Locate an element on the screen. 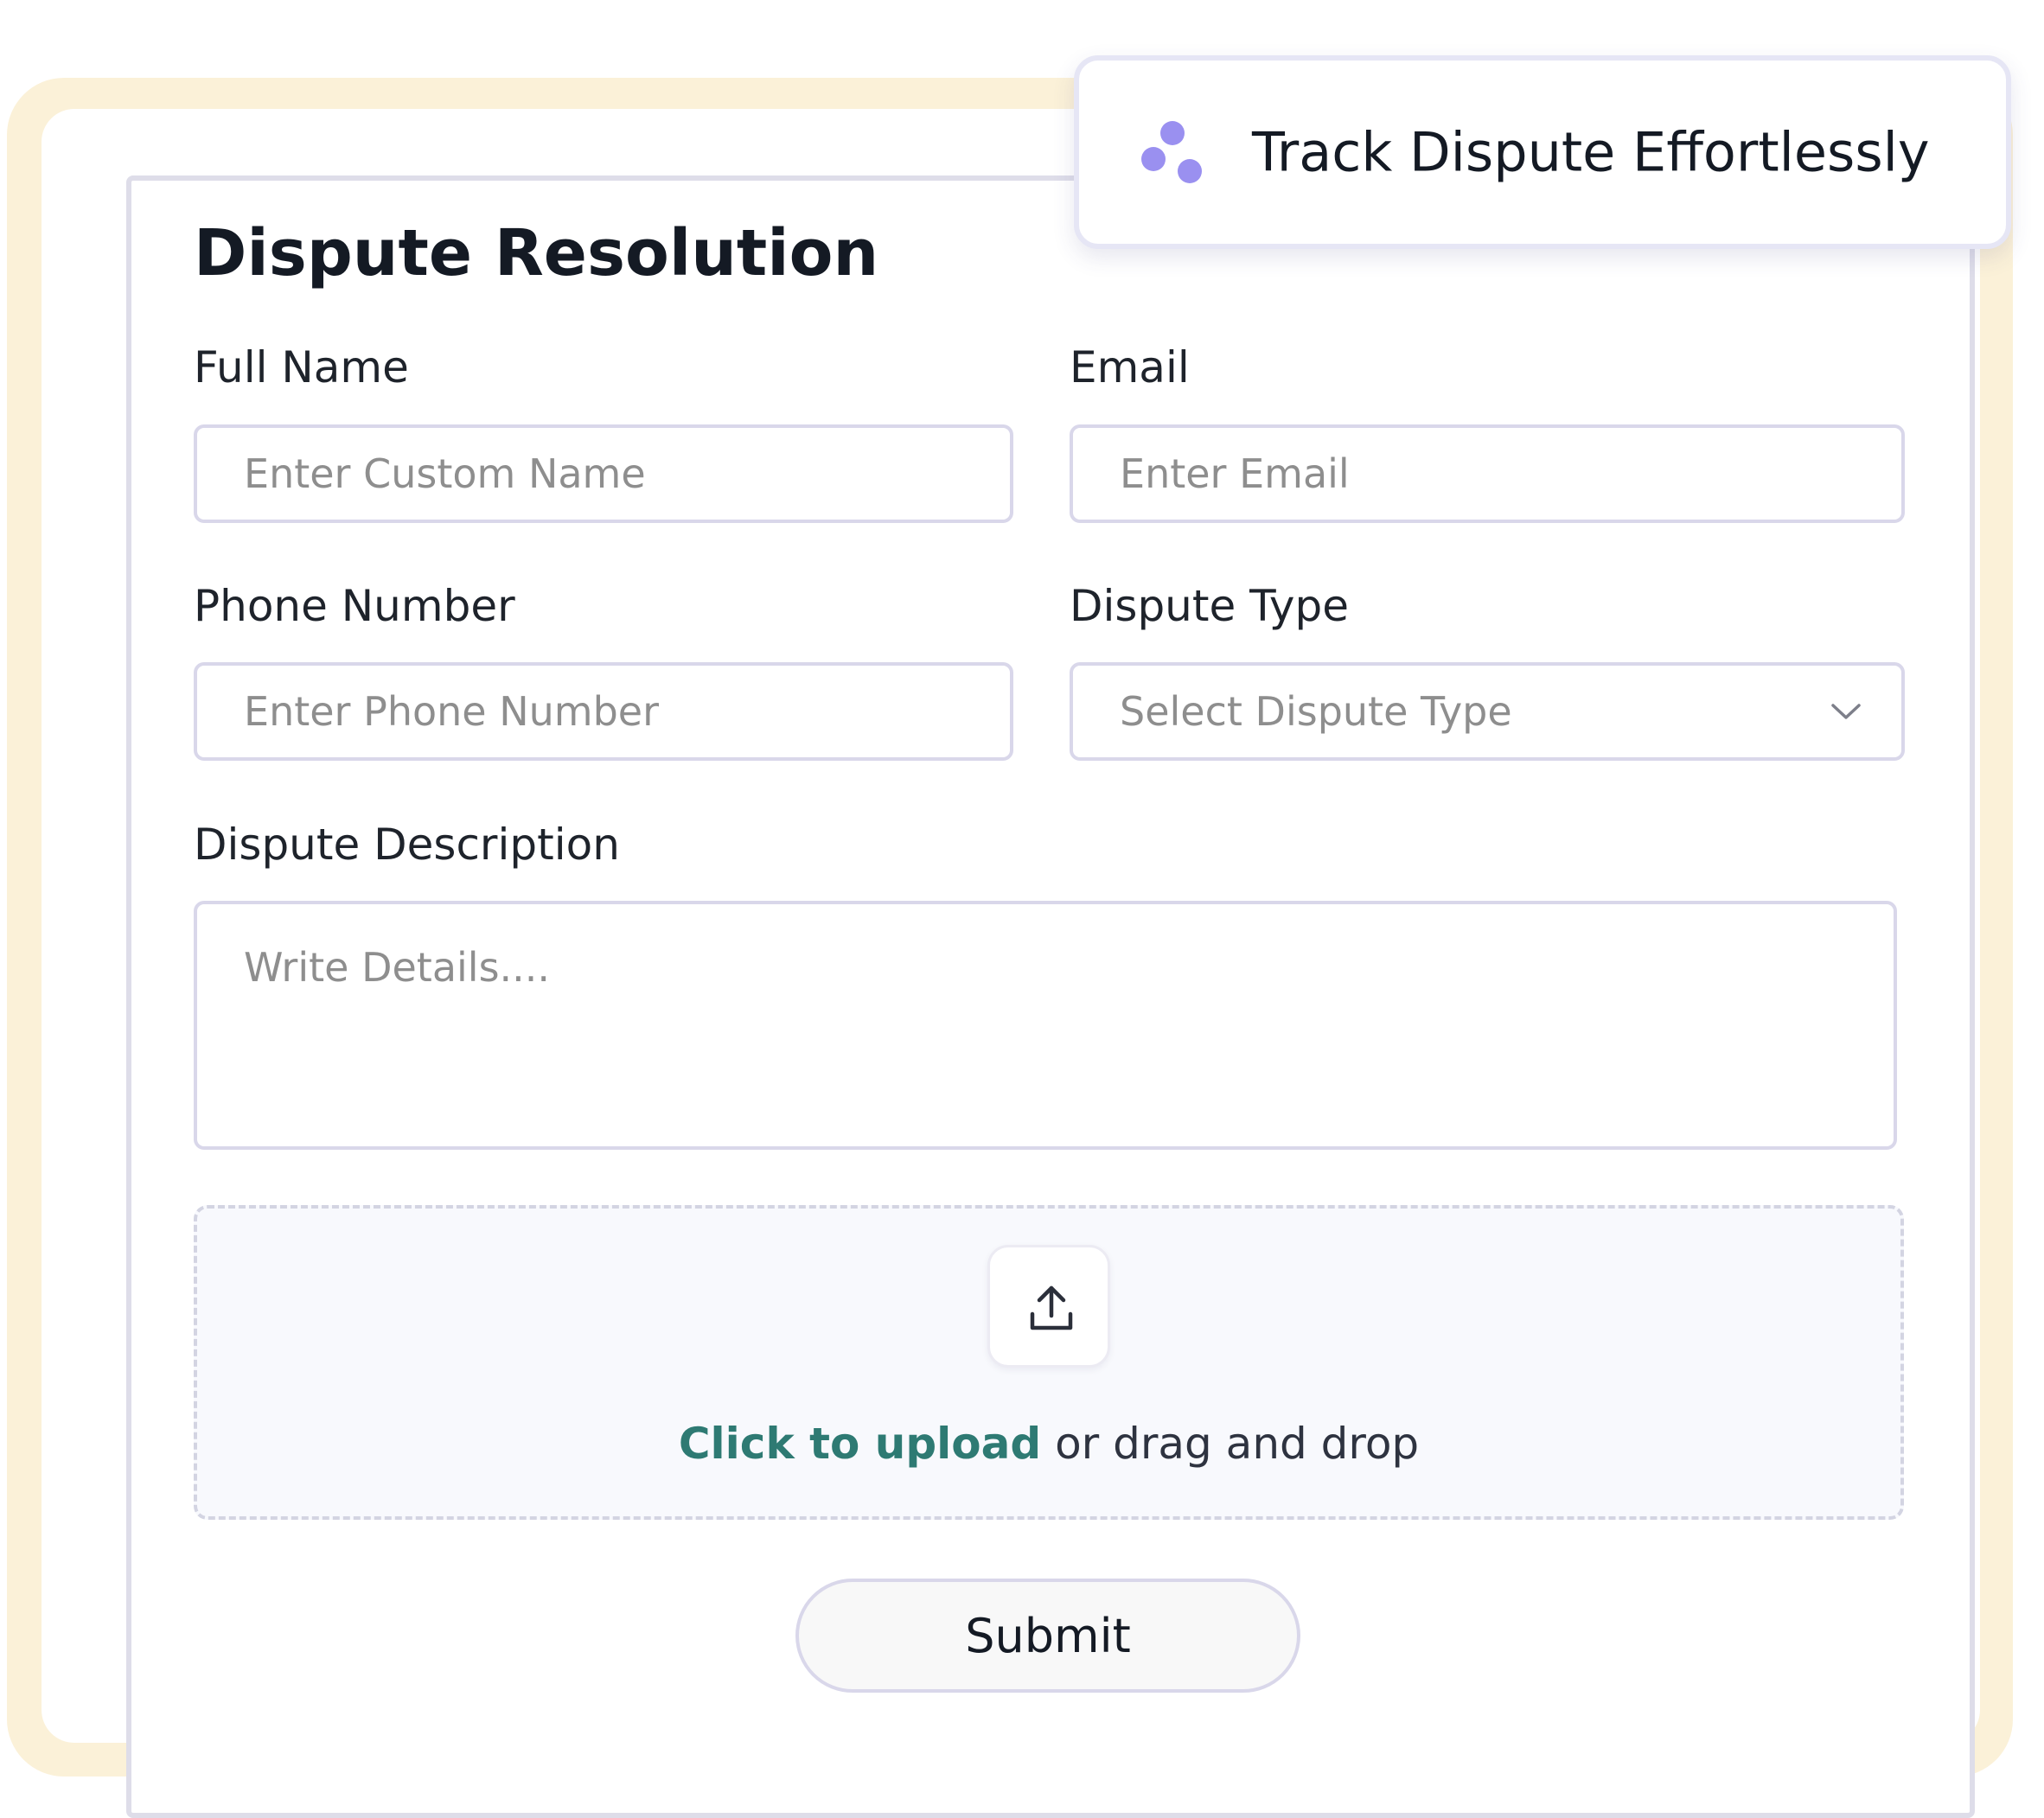  chevron-down-icon is located at coordinates (1846, 712).